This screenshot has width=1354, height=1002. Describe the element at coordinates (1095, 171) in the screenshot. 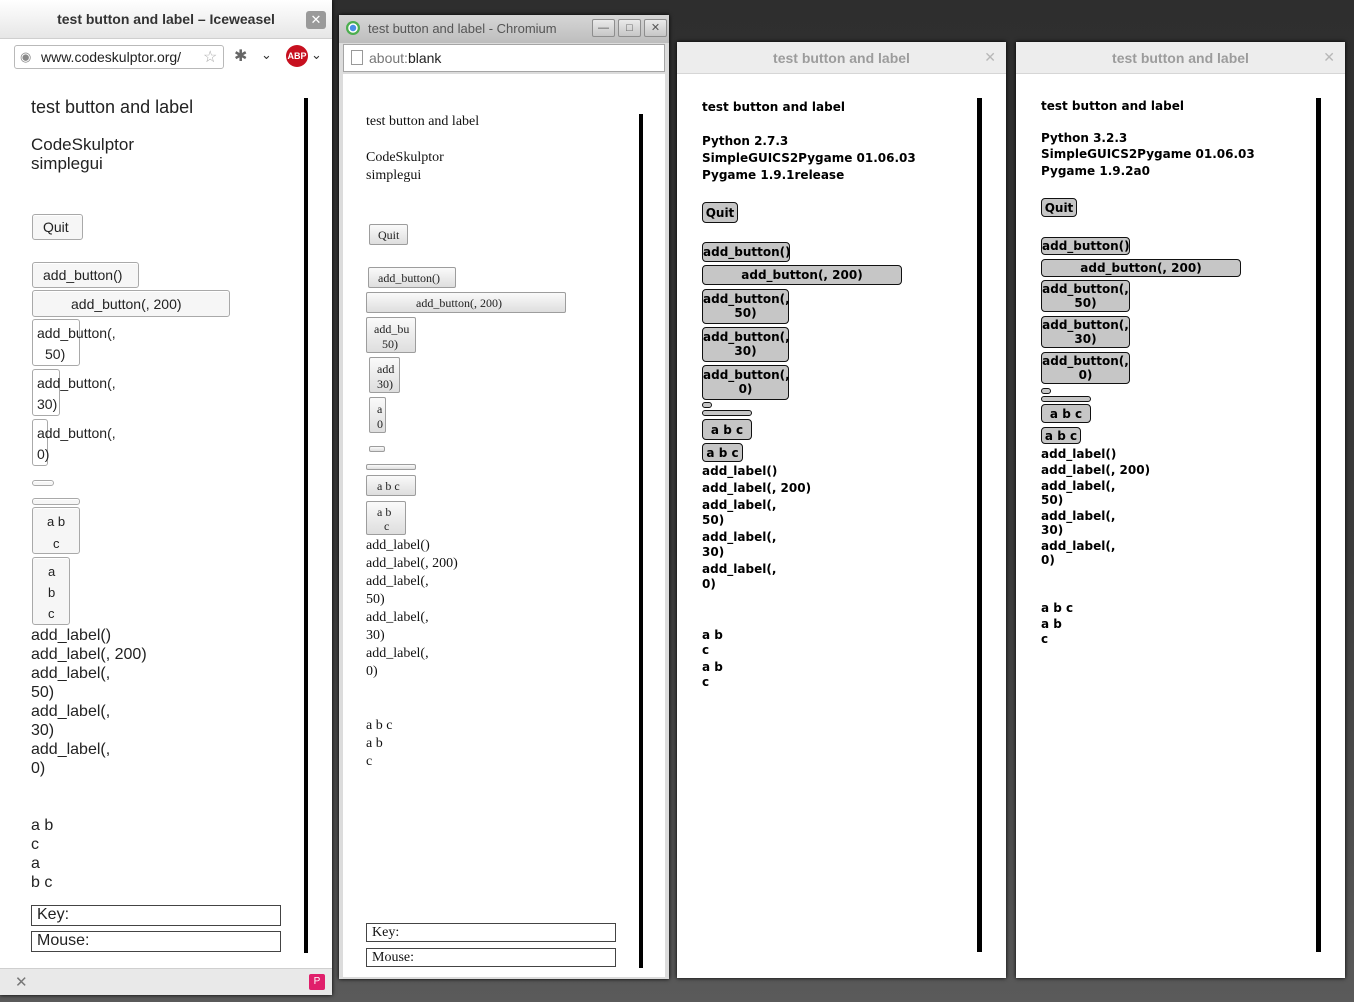

I see `info-line: Pygame 1.9.2a0` at that location.